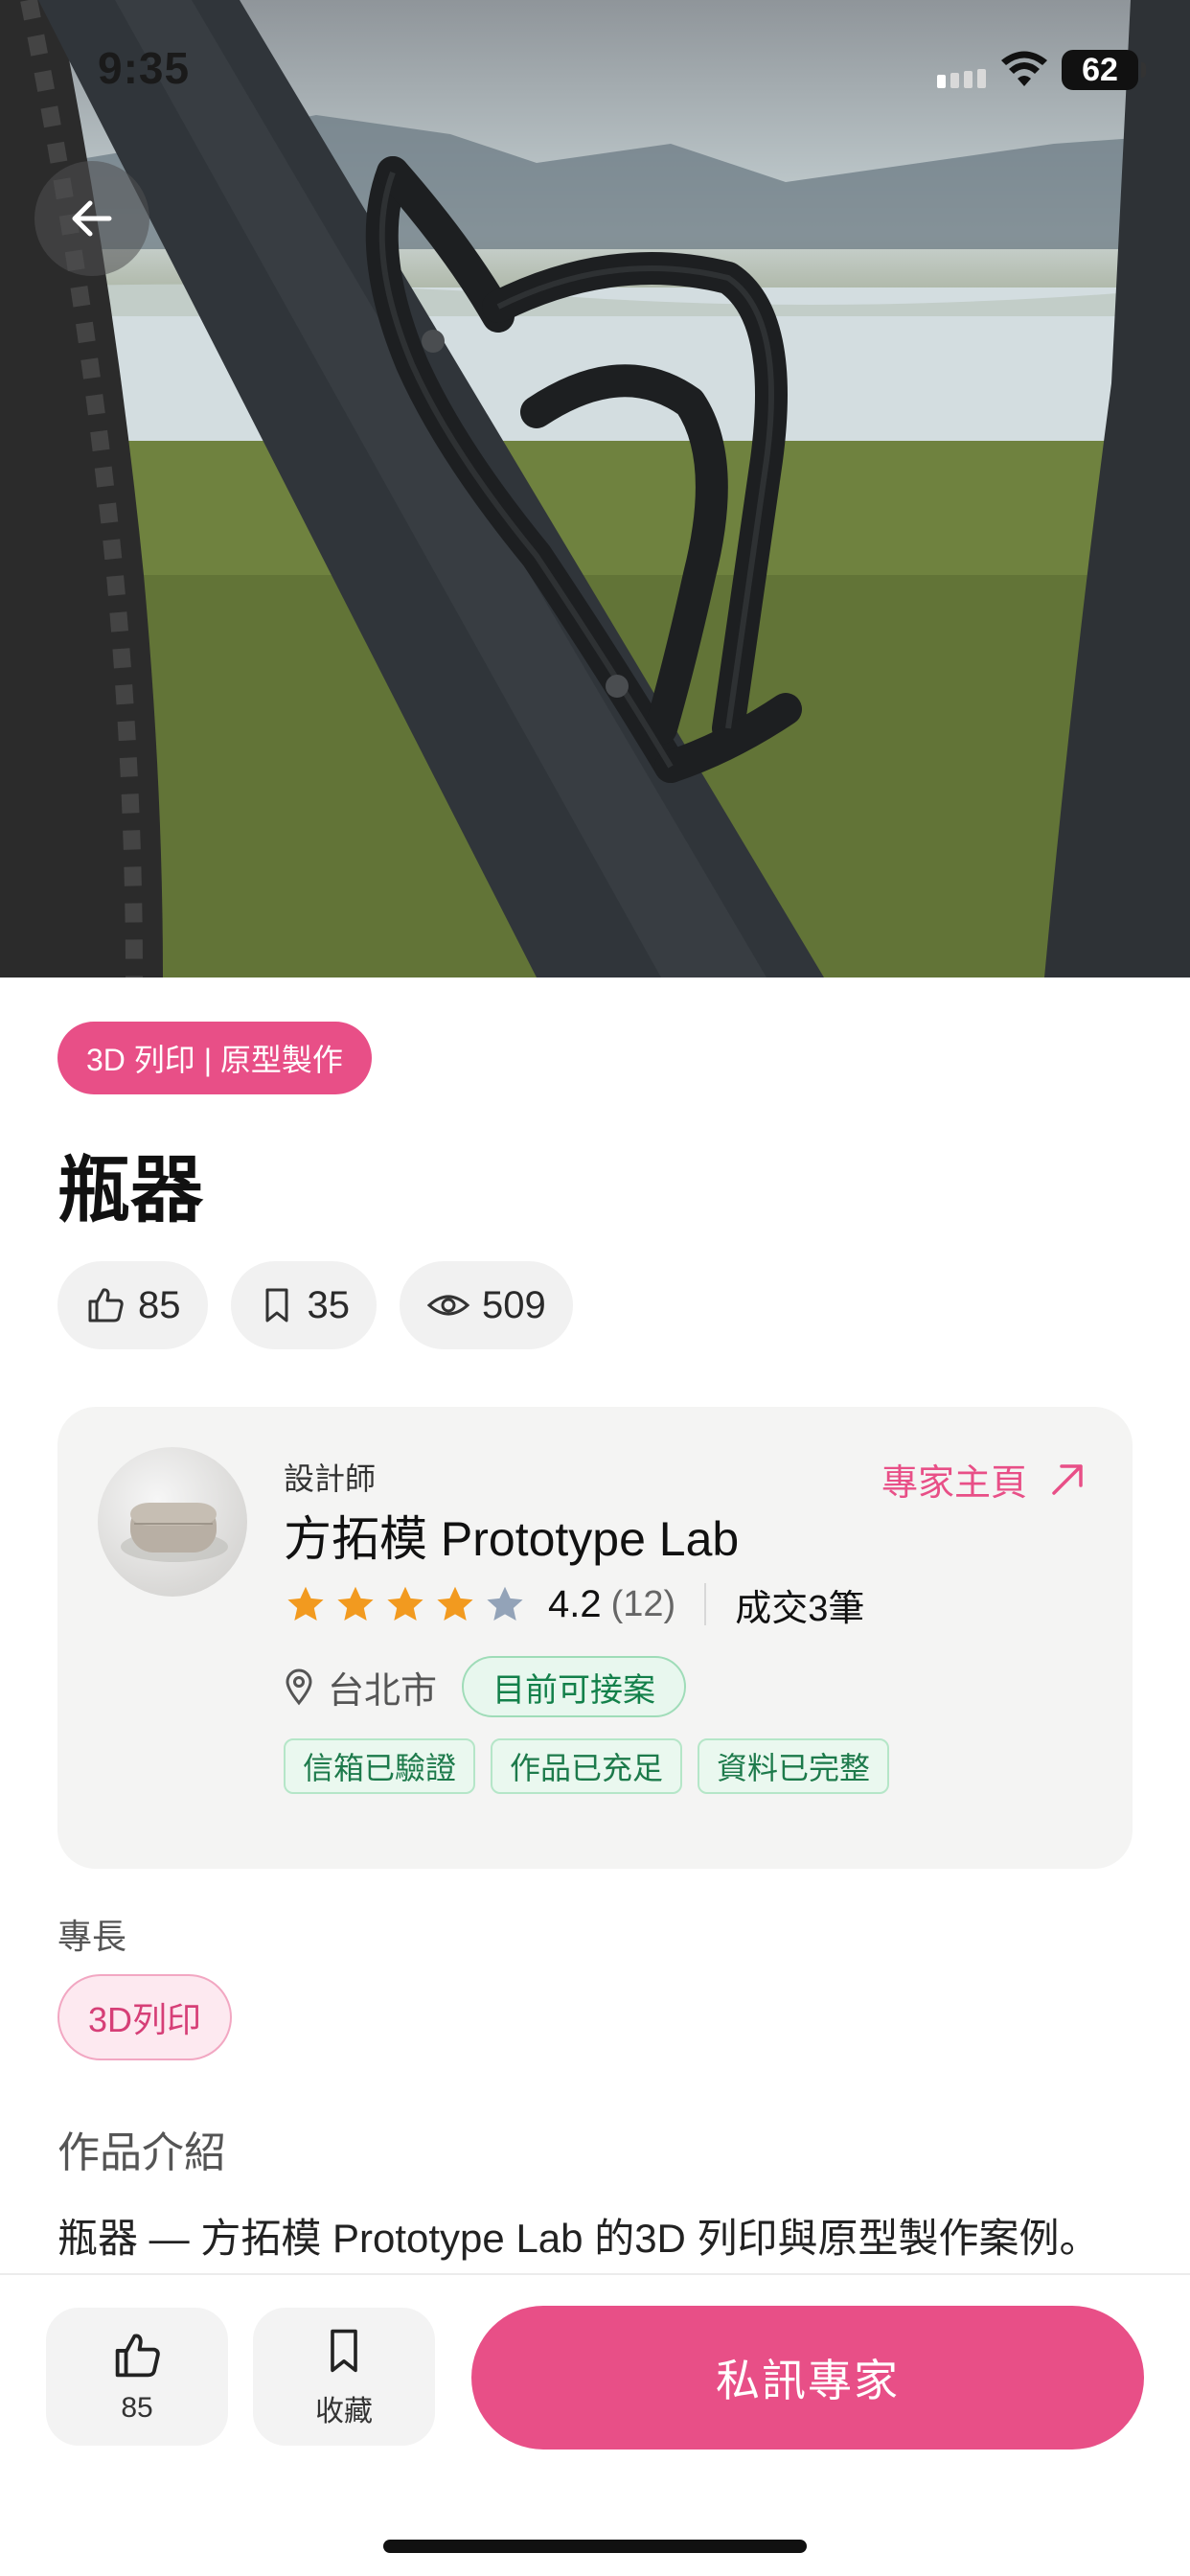  I want to click on earbuds-case-image, so click(175, 1532).